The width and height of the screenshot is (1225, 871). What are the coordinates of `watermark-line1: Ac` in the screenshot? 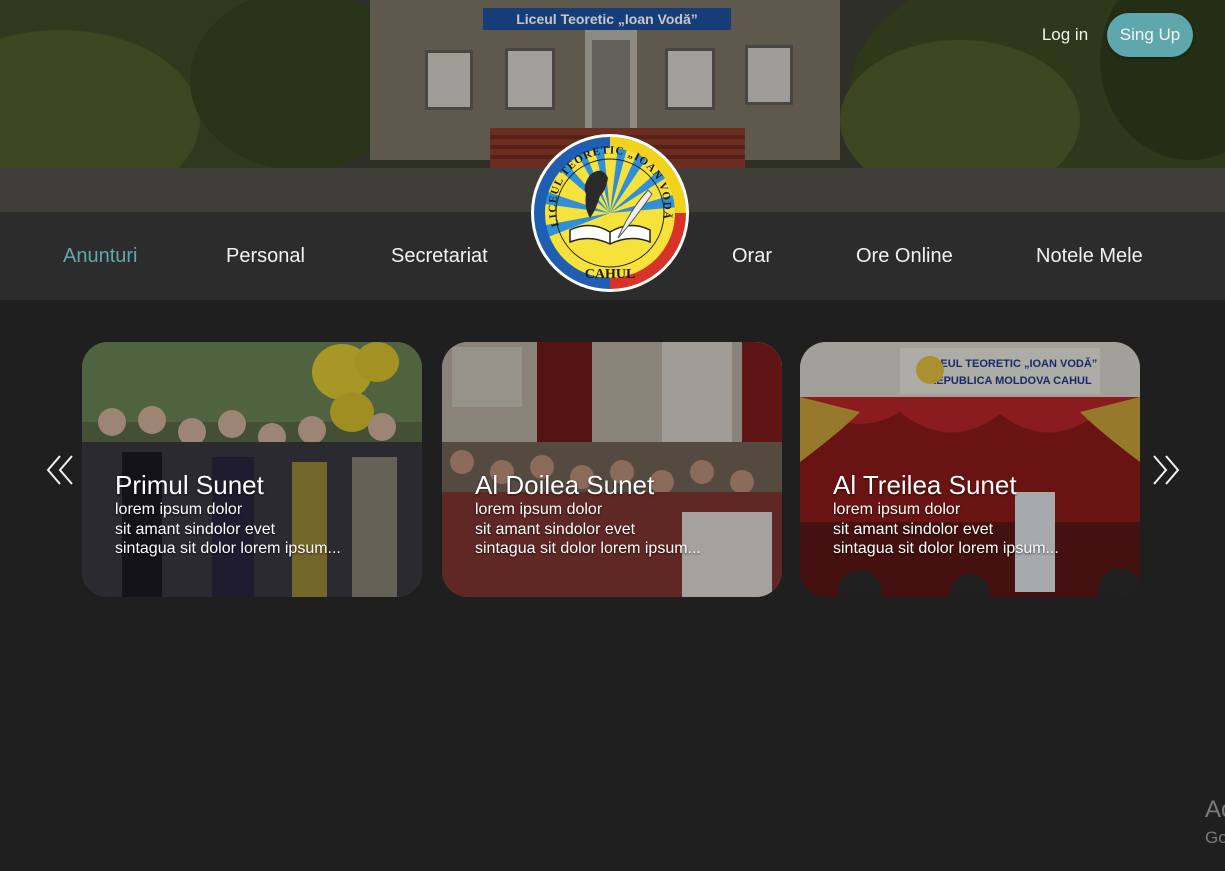 It's located at (1215, 809).